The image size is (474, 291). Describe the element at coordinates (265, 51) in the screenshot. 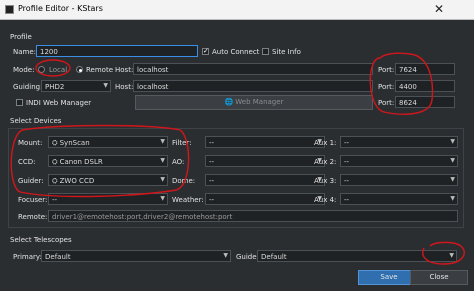

I see `site-info-checkbox` at that location.